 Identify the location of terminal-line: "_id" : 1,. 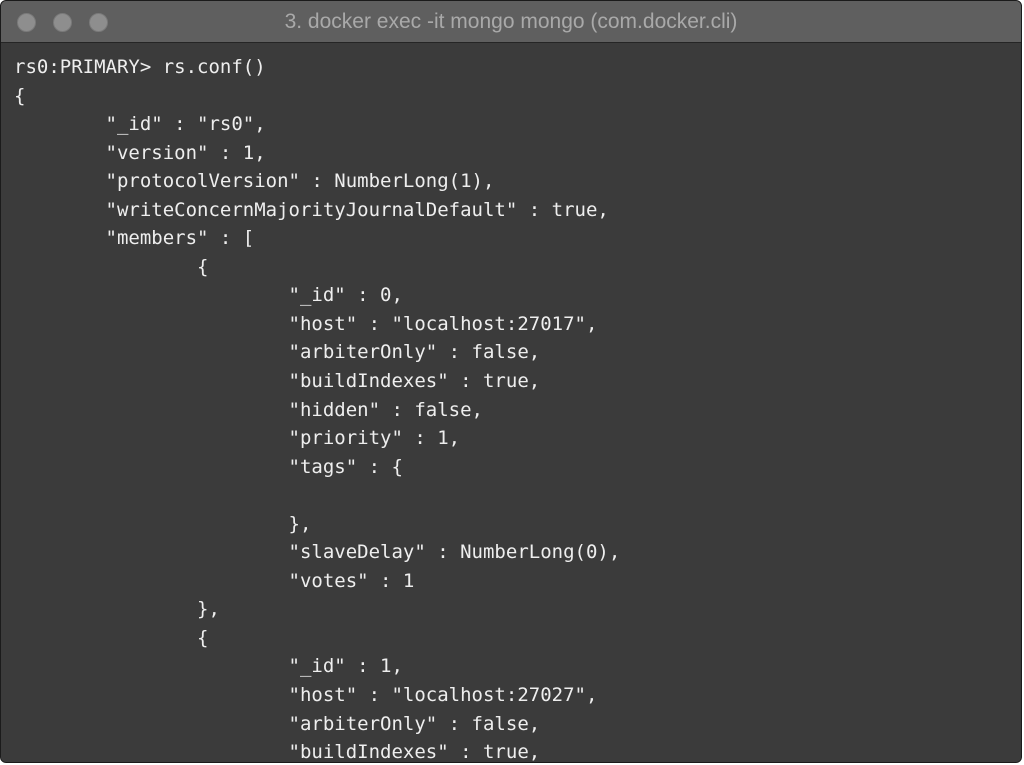
(208, 666).